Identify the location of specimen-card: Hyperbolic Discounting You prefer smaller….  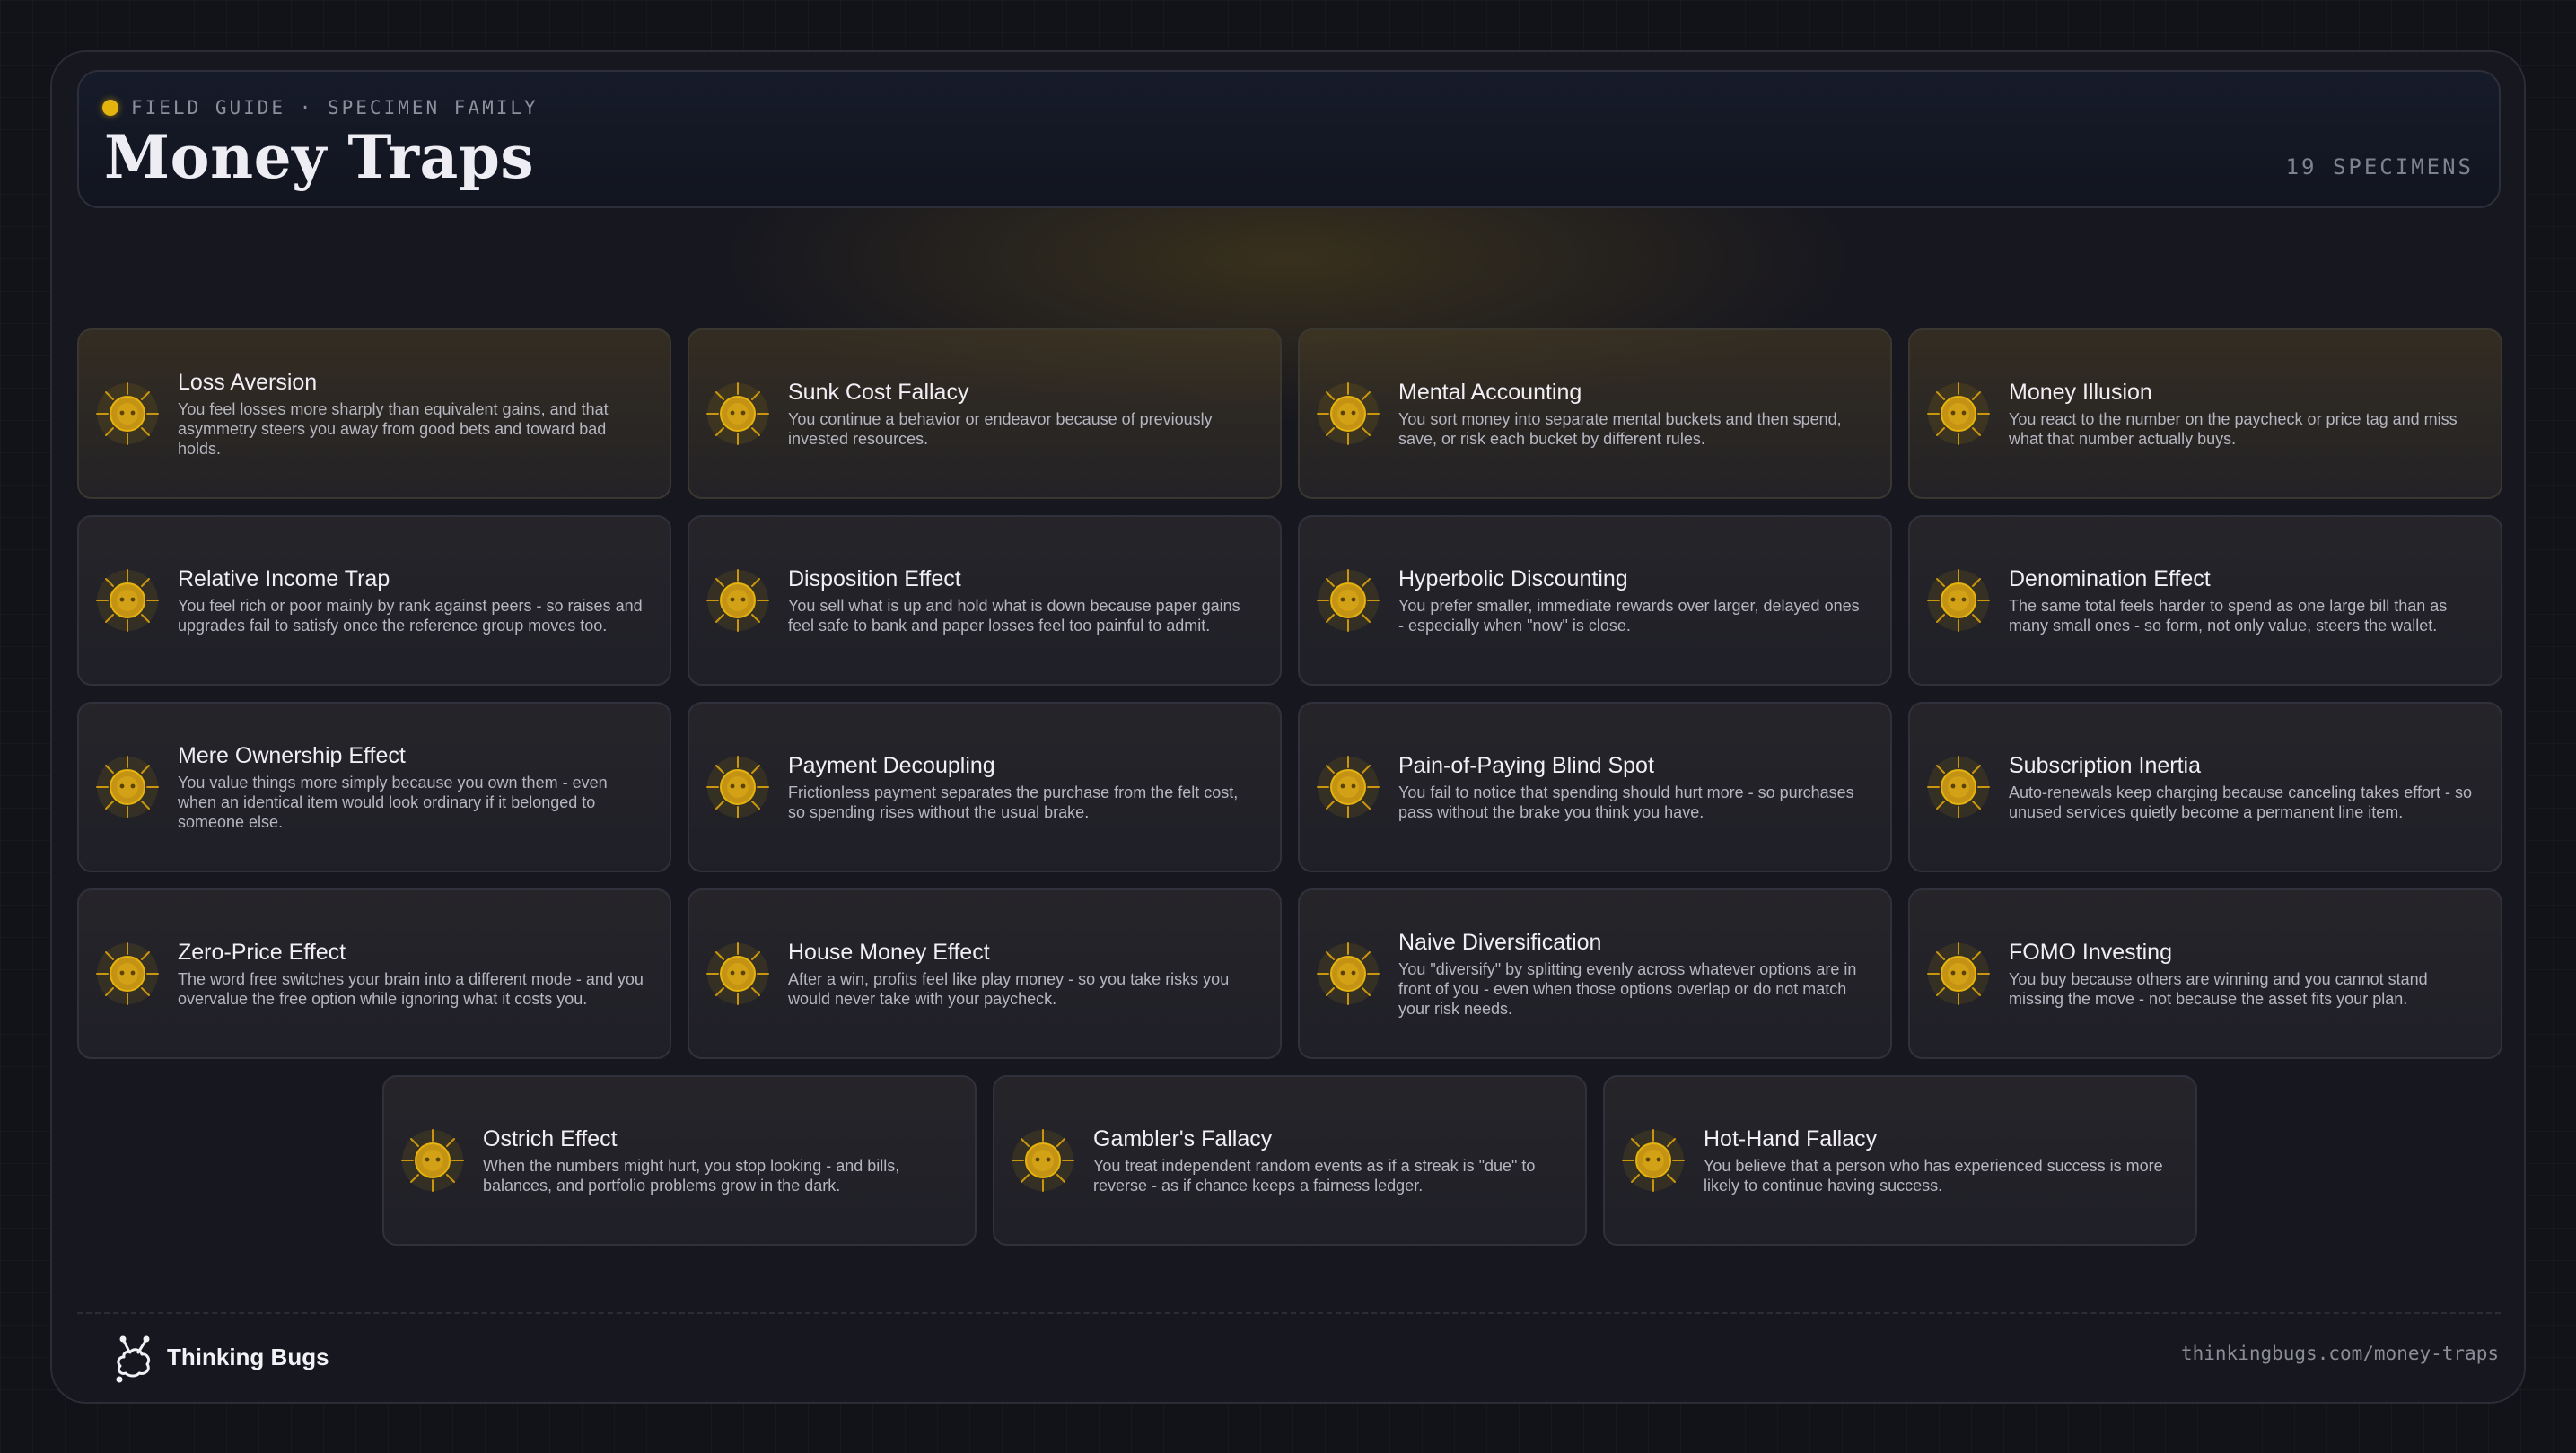
(1595, 600).